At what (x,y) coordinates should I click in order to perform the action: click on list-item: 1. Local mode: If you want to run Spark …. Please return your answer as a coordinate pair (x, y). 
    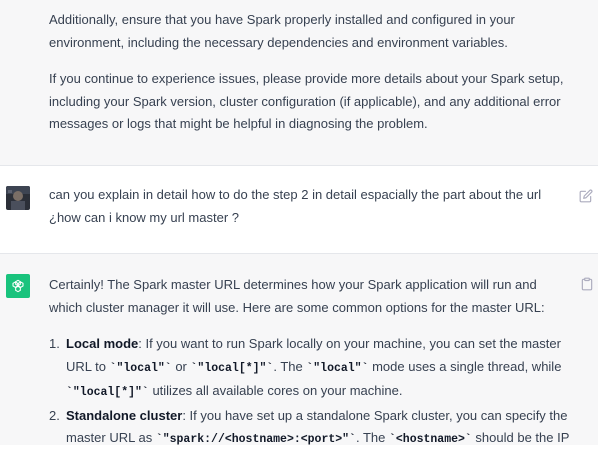
    Looking at the image, I should click on (310, 369).